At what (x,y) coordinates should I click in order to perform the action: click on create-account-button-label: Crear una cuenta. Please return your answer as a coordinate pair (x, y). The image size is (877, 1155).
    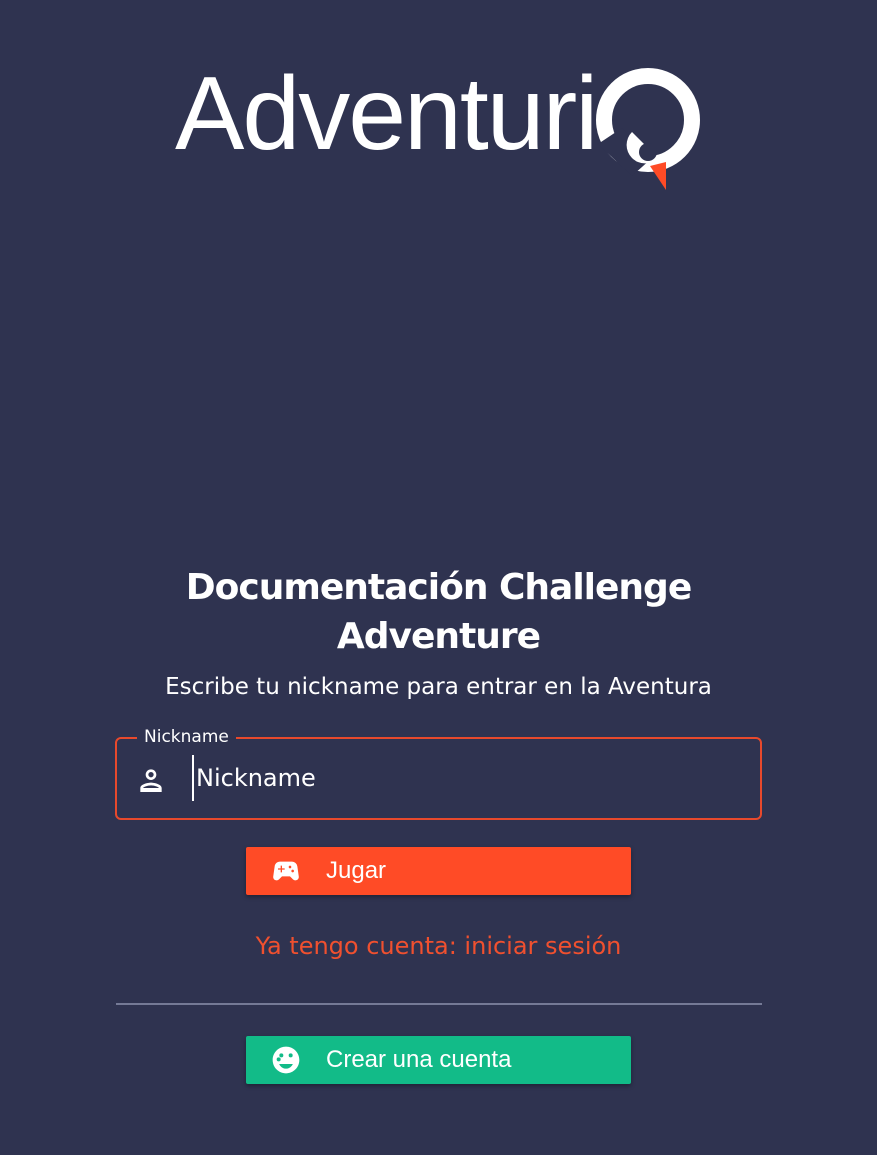
    Looking at the image, I should click on (419, 1059).